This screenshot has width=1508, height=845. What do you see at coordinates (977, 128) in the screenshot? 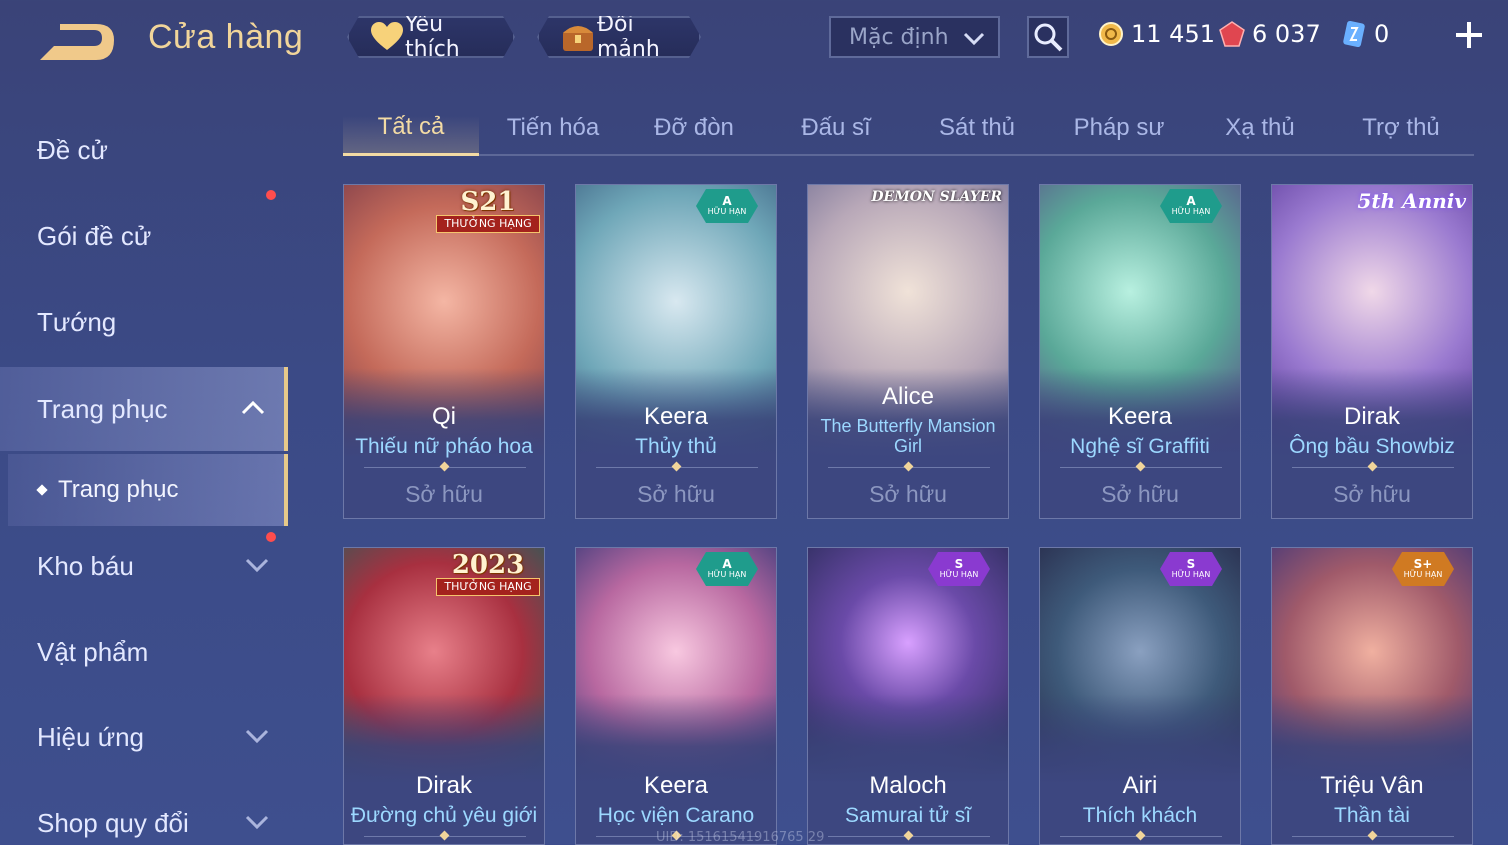
I see `tab-assassin: Sát thủ` at bounding box center [977, 128].